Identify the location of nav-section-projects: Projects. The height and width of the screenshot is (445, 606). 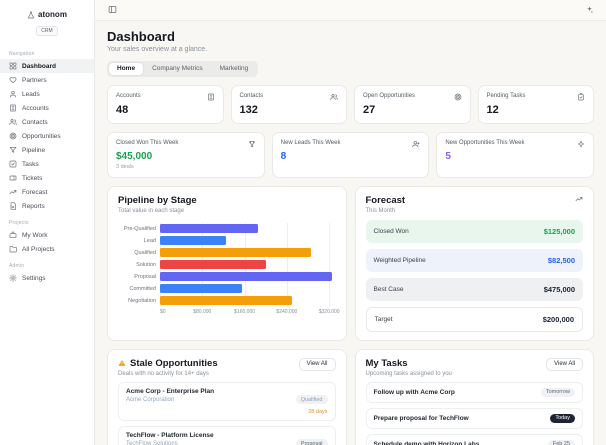
(19, 223).